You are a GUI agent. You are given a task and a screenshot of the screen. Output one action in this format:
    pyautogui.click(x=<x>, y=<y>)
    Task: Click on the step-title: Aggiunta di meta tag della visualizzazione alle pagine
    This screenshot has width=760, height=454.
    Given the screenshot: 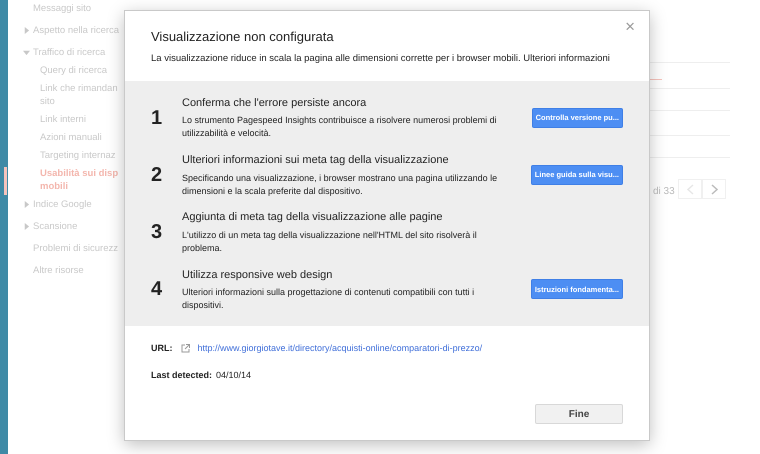 What is the action you would take?
    pyautogui.click(x=313, y=218)
    